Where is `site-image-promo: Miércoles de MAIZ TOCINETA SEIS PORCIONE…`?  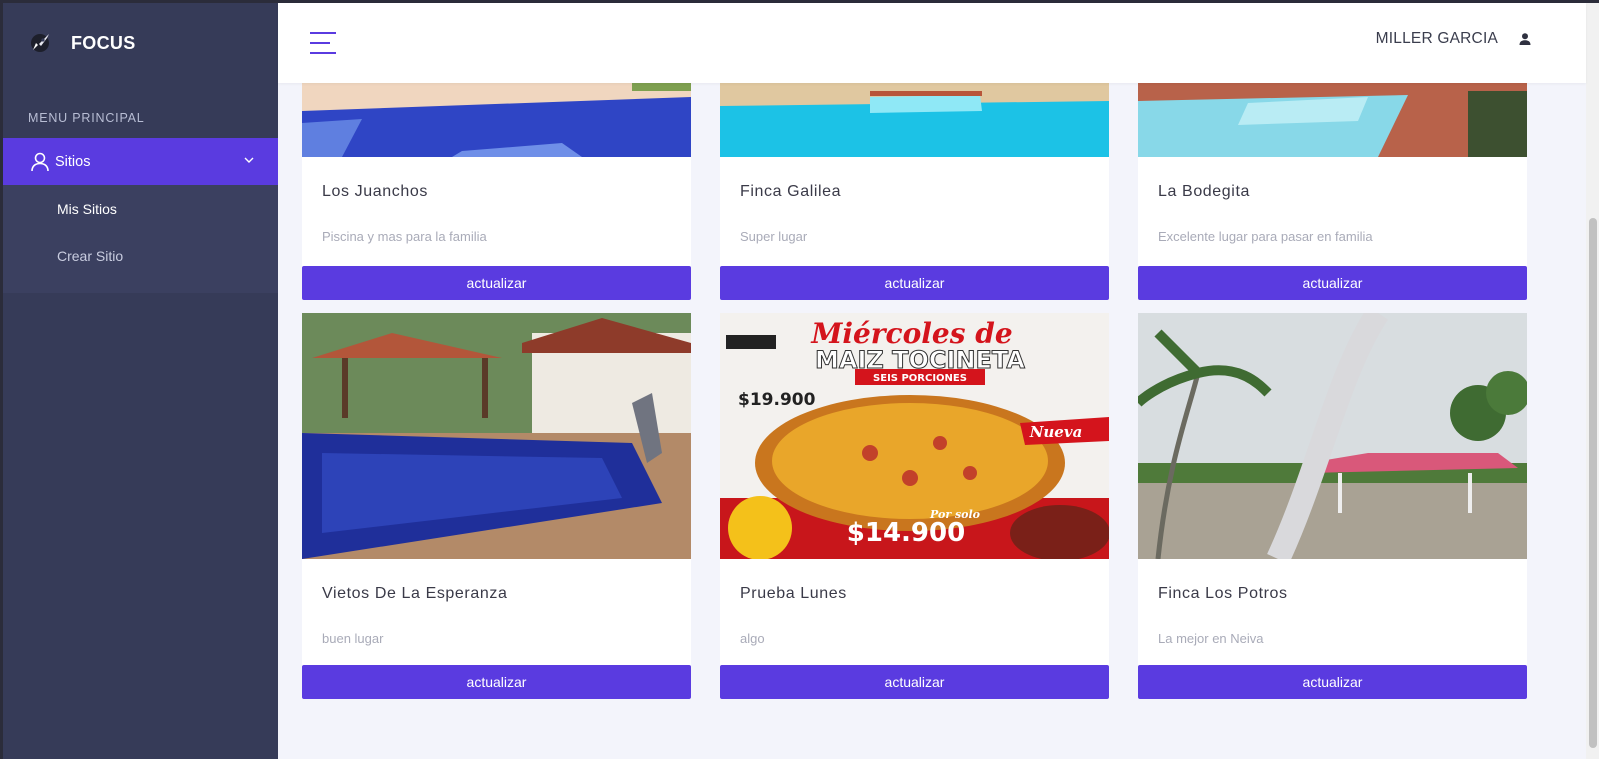 site-image-promo: Miércoles de MAIZ TOCINETA SEIS PORCIONE… is located at coordinates (914, 436).